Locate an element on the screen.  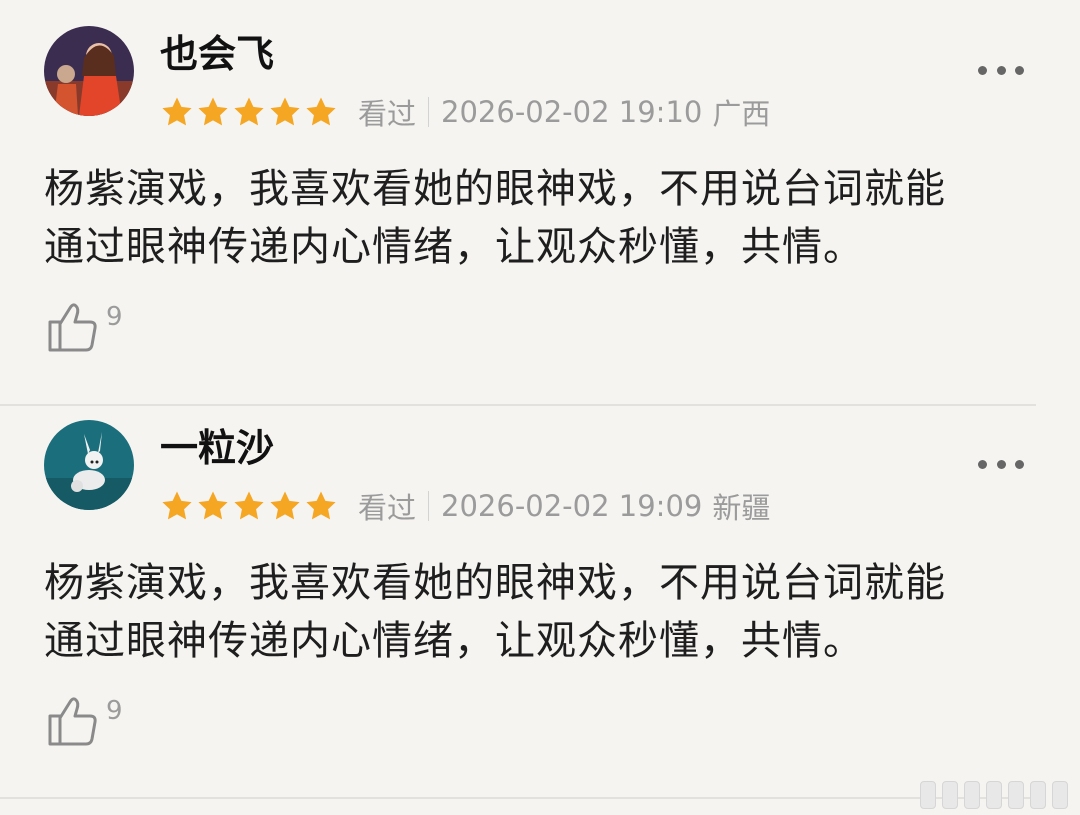
review-meta: 看过 2026-02-02 19:10 广西 is located at coordinates (465, 112).